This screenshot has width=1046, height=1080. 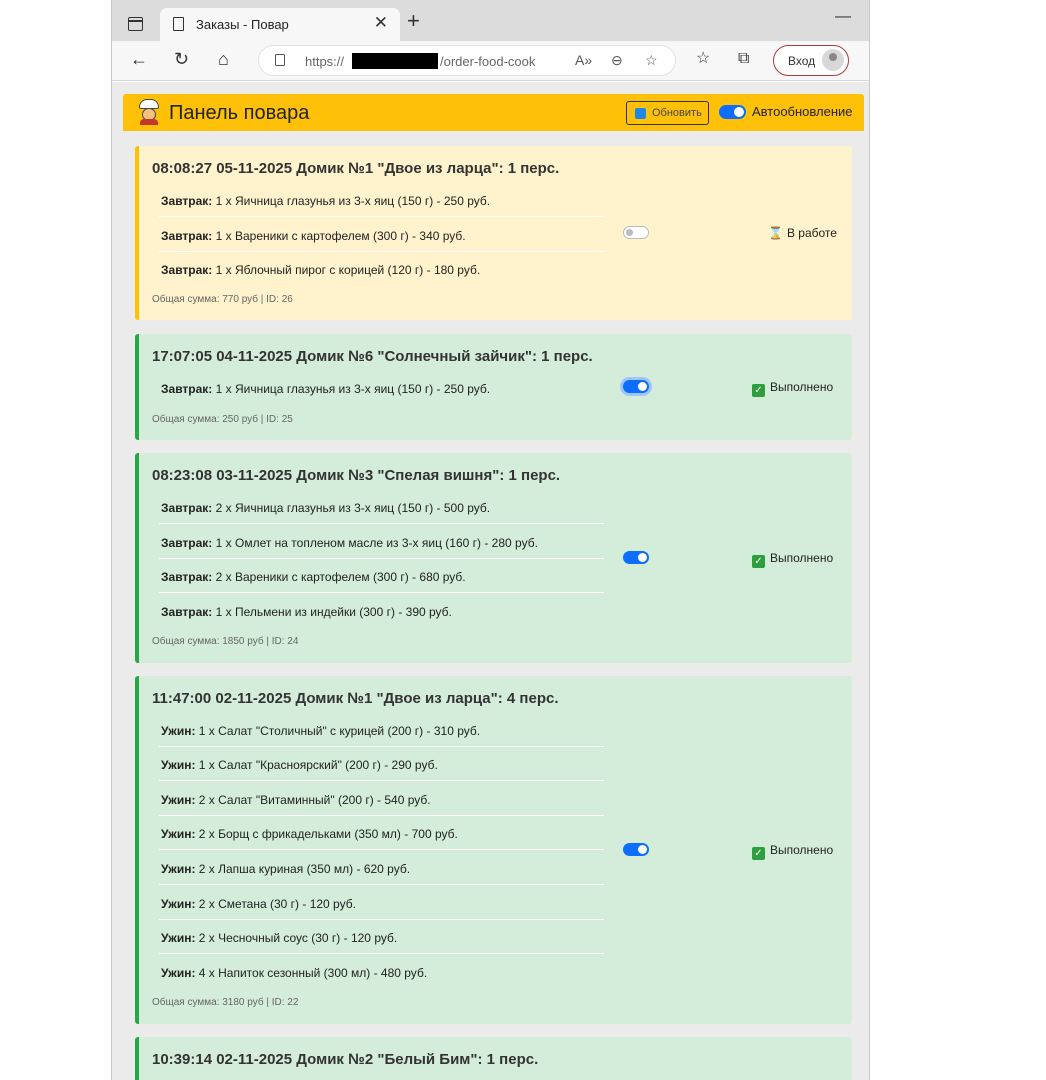 What do you see at coordinates (304, 869) in the screenshot?
I see `item-text: 2 x Лапша куриная (350 мл) - 620 руб.` at bounding box center [304, 869].